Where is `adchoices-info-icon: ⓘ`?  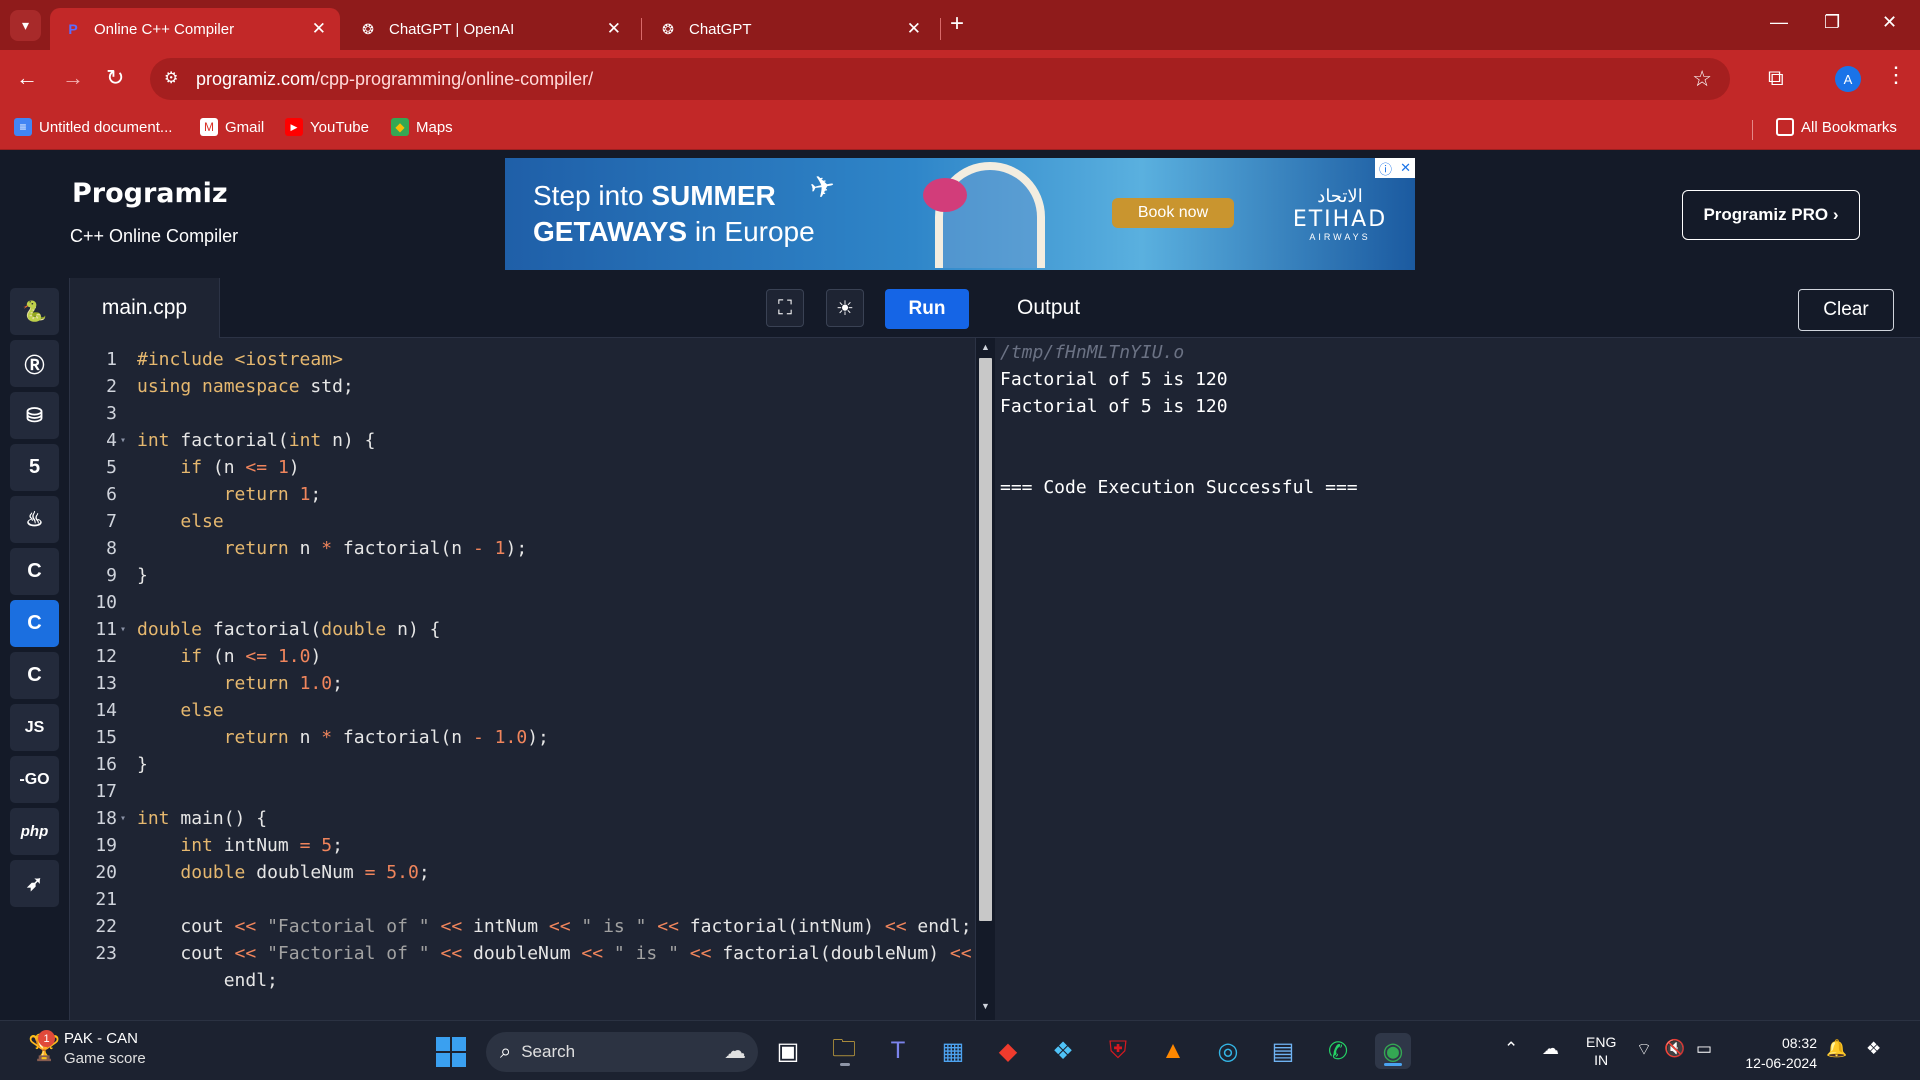
adchoices-info-icon: ⓘ is located at coordinates (1385, 168).